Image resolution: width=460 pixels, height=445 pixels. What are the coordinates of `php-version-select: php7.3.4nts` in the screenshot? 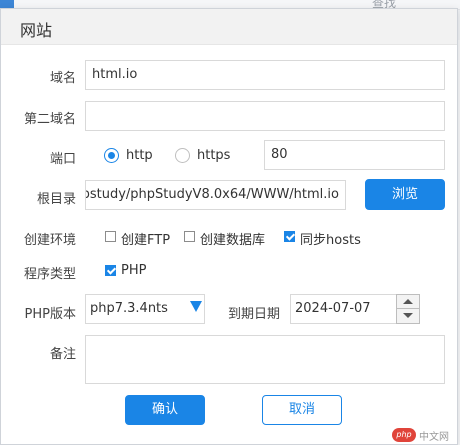 It's located at (145, 309).